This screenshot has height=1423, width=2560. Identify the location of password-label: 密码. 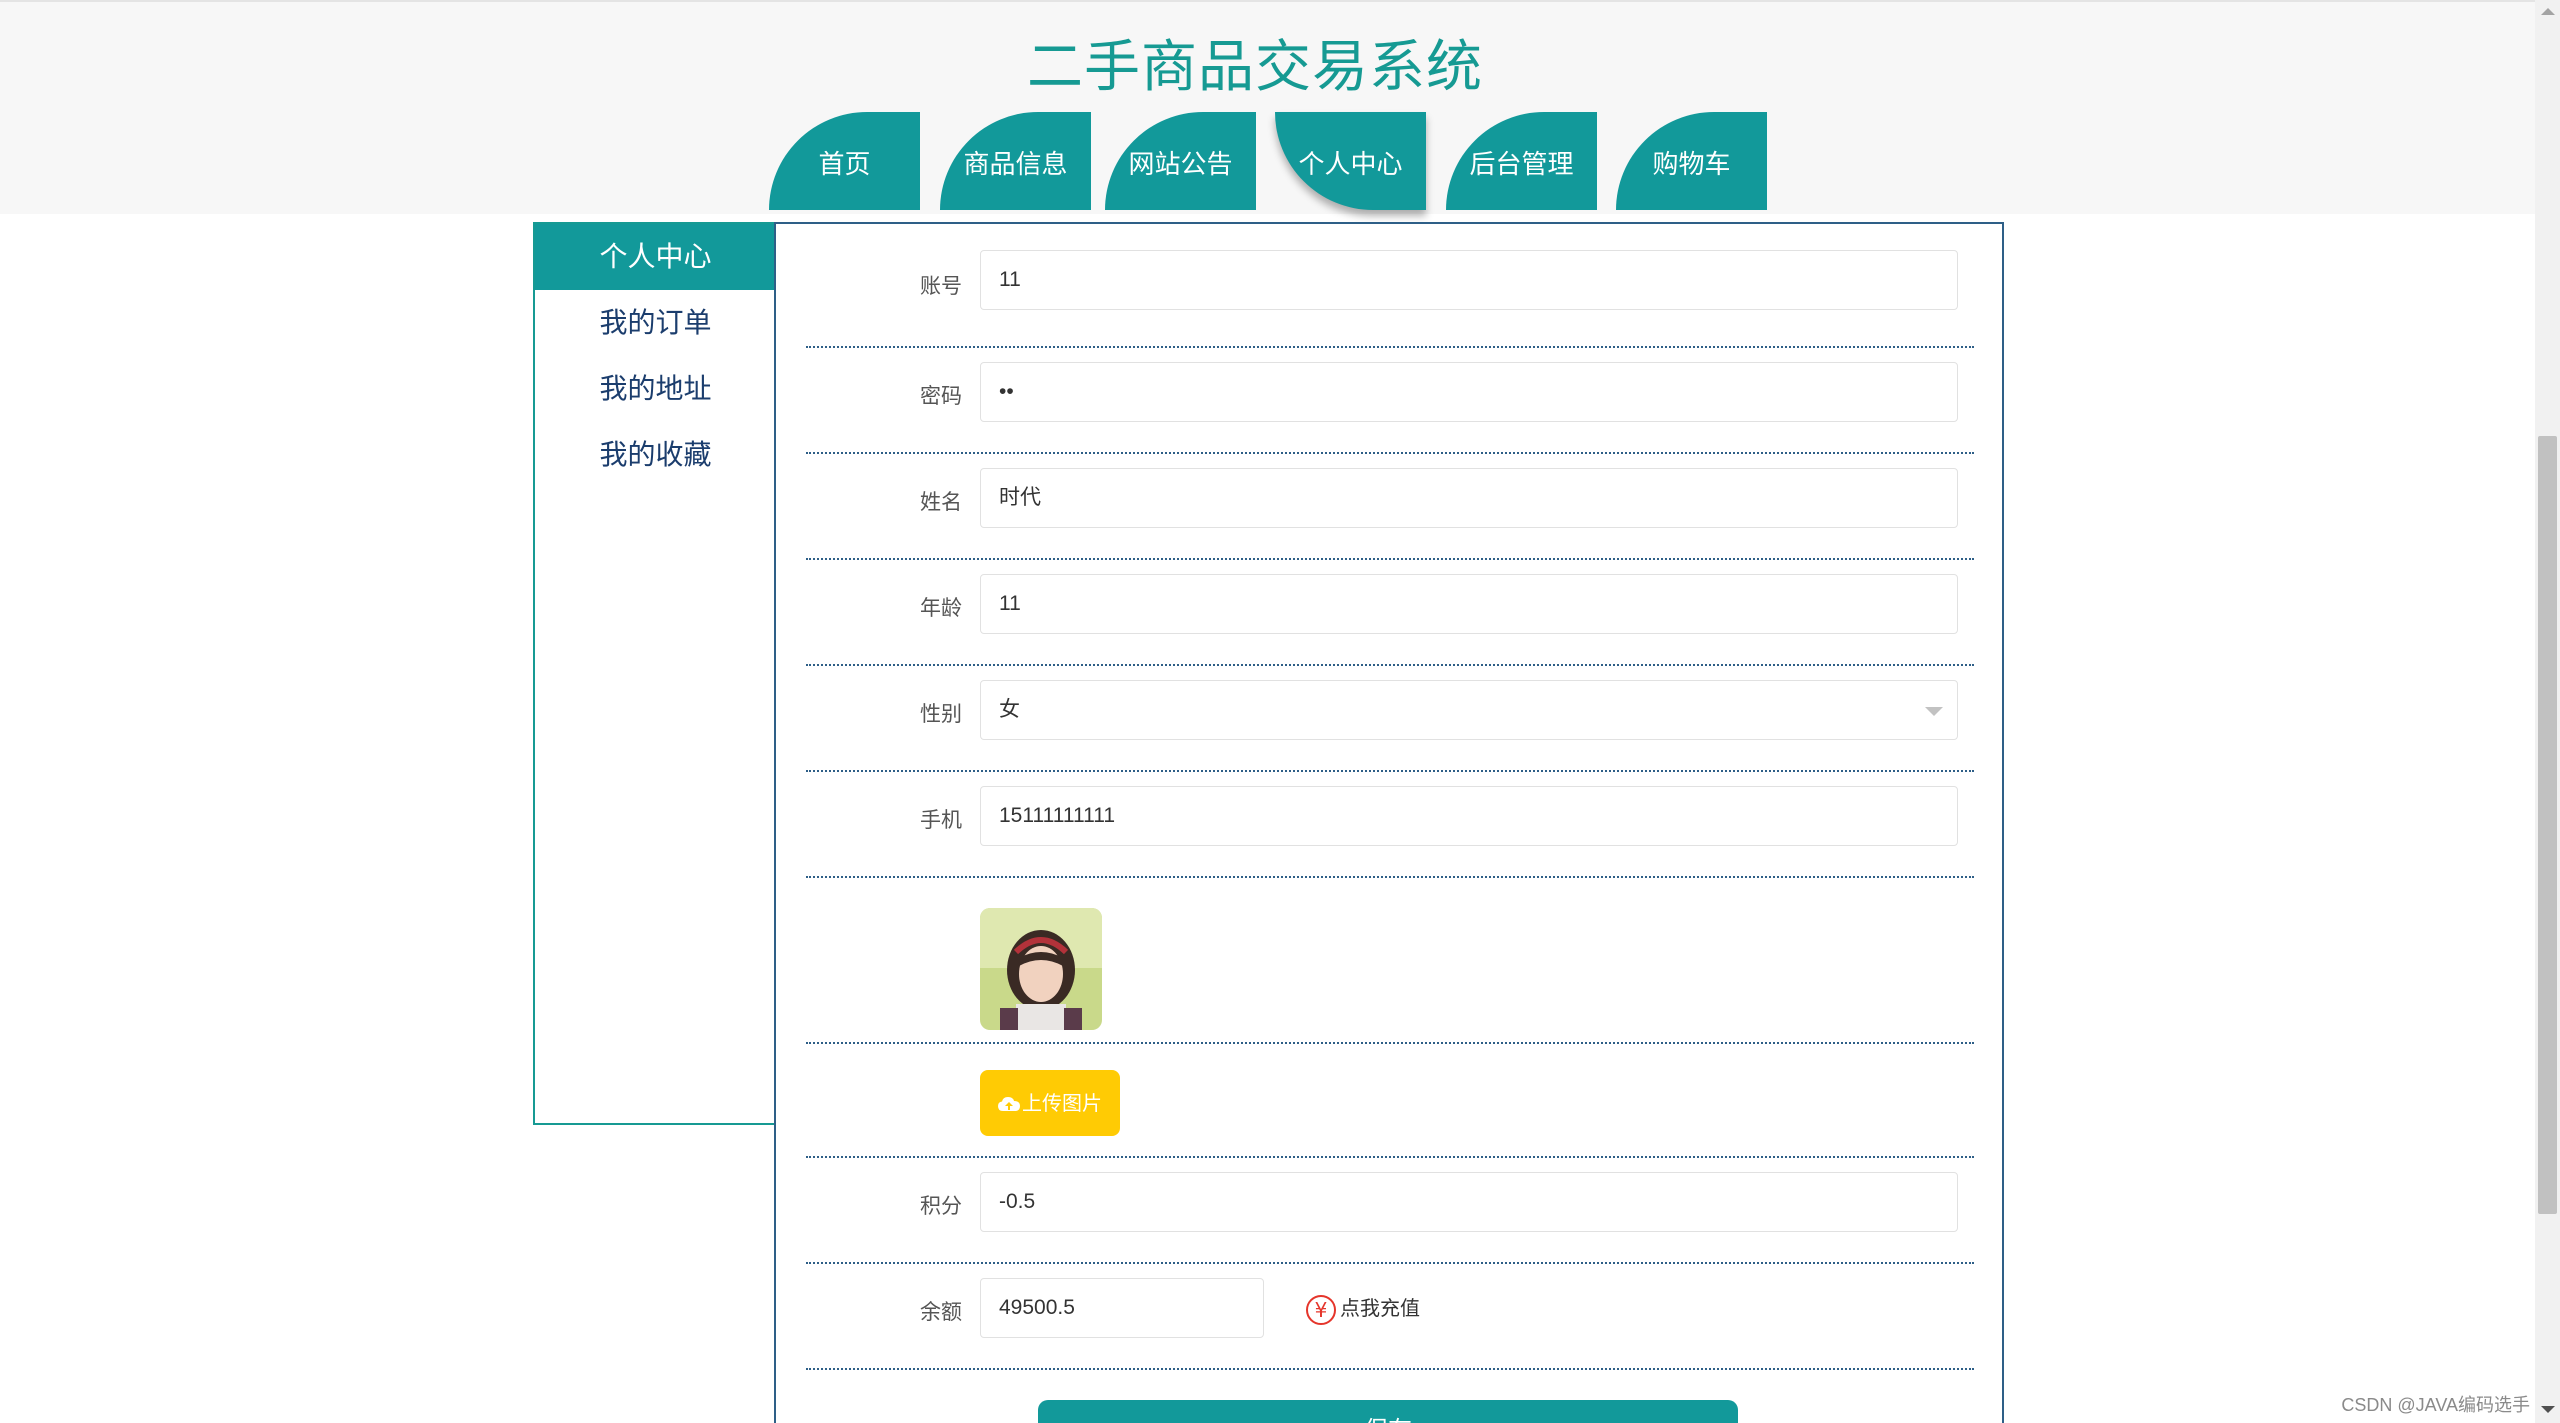
(941, 396).